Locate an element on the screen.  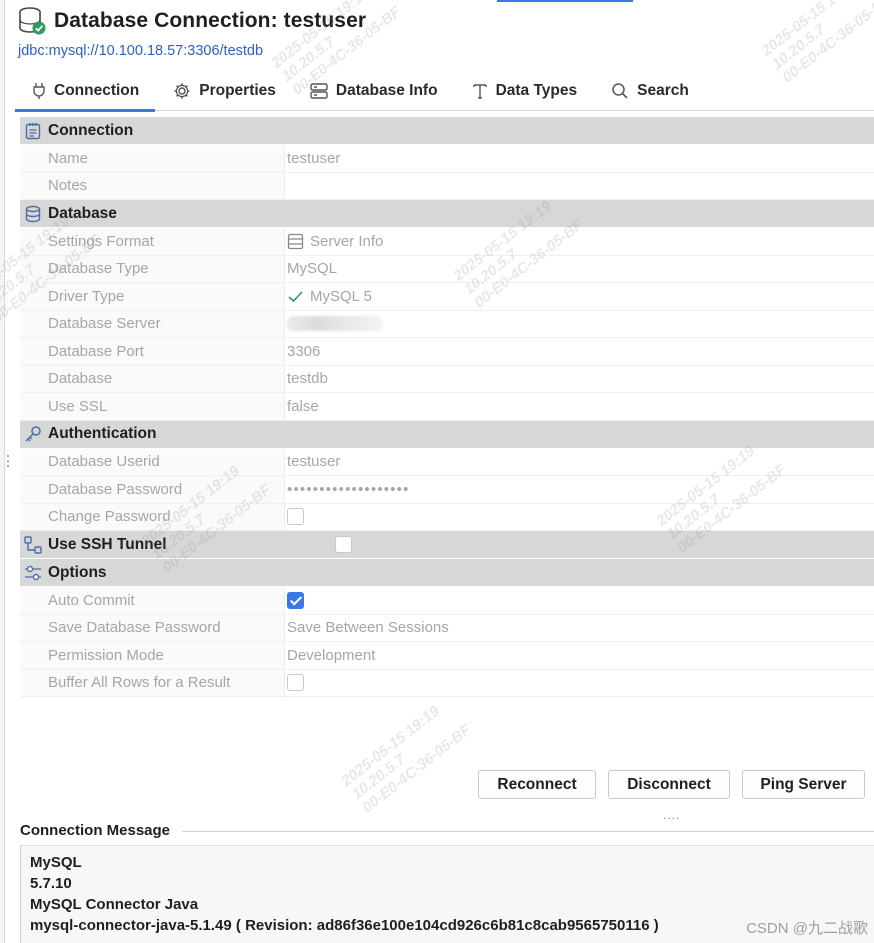
property-row-notes: Notes is located at coordinates (447, 186).